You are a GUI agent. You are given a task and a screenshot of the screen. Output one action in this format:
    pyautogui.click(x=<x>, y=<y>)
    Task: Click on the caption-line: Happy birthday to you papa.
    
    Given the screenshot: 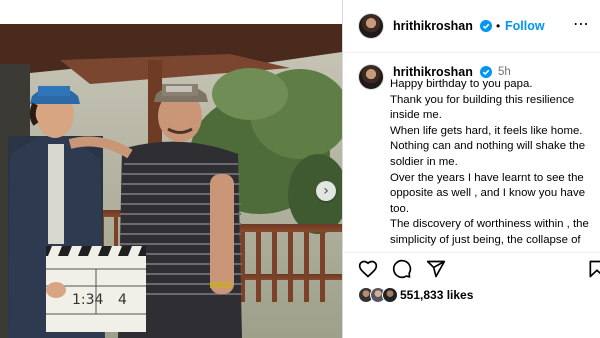 What is the action you would take?
    pyautogui.click(x=461, y=84)
    